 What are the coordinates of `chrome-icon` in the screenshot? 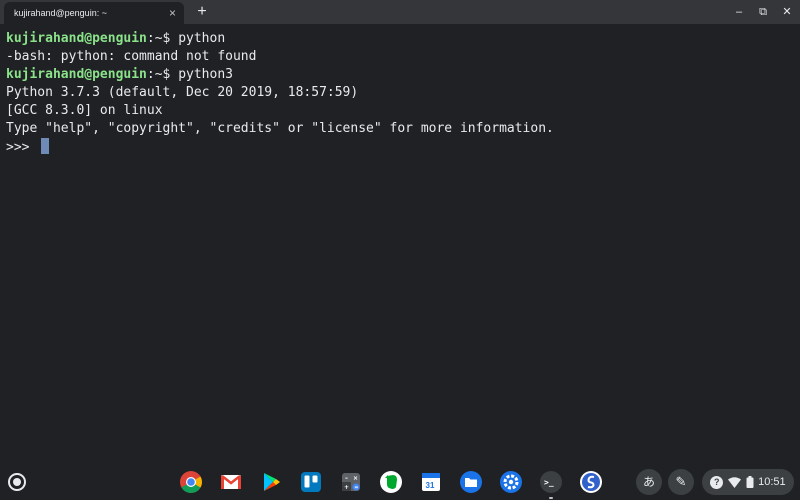 It's located at (191, 482).